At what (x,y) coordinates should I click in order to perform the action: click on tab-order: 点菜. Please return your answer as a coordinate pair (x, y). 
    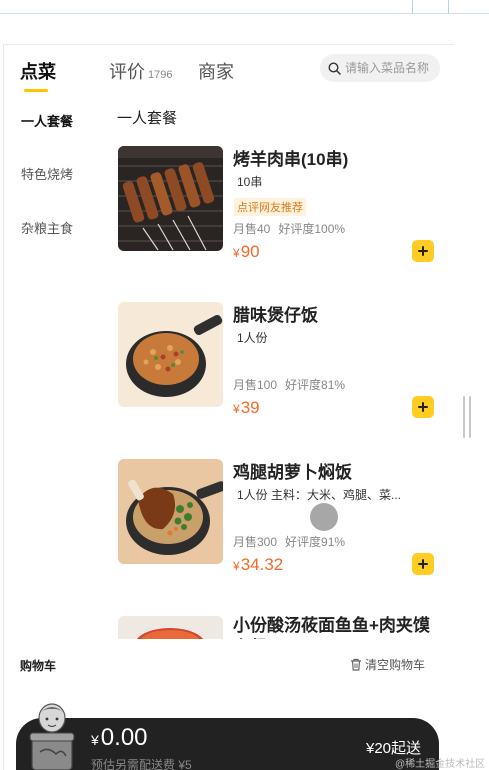
    Looking at the image, I should click on (38, 71).